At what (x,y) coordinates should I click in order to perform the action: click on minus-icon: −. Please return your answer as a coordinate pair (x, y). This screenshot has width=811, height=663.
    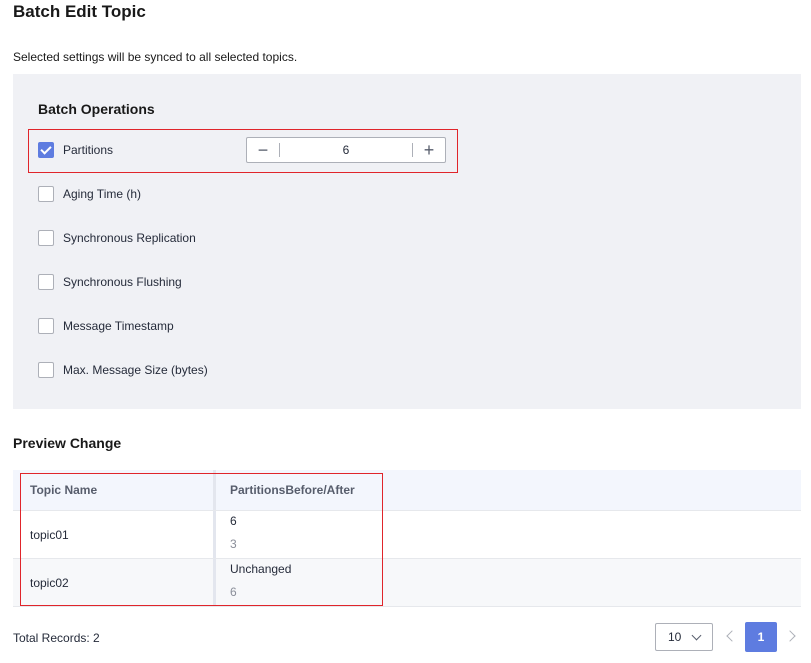
    Looking at the image, I should click on (263, 150).